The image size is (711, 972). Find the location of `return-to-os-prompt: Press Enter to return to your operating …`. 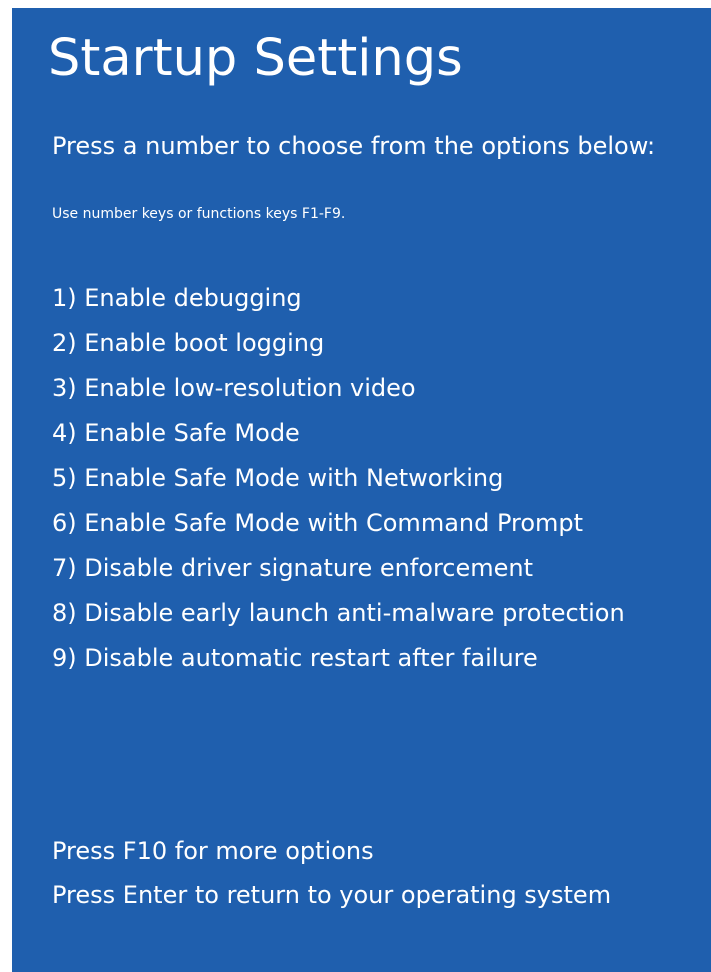

return-to-os-prompt: Press Enter to return to your operating … is located at coordinates (331, 895).